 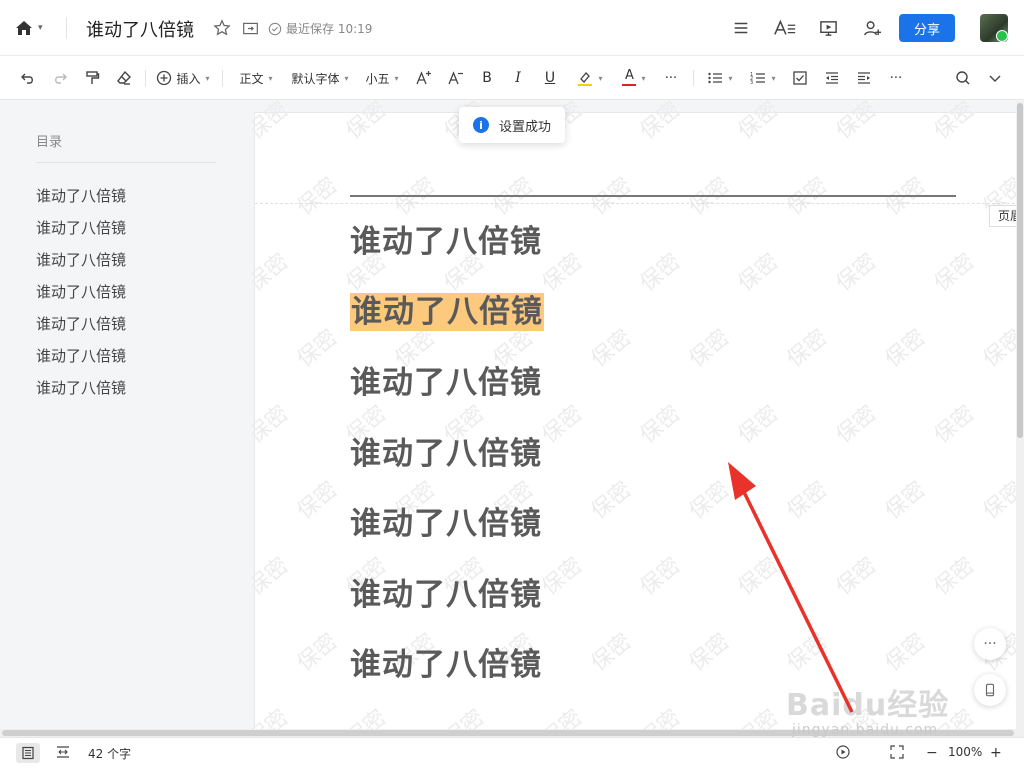 I want to click on share-button: 分享, so click(x=927, y=28).